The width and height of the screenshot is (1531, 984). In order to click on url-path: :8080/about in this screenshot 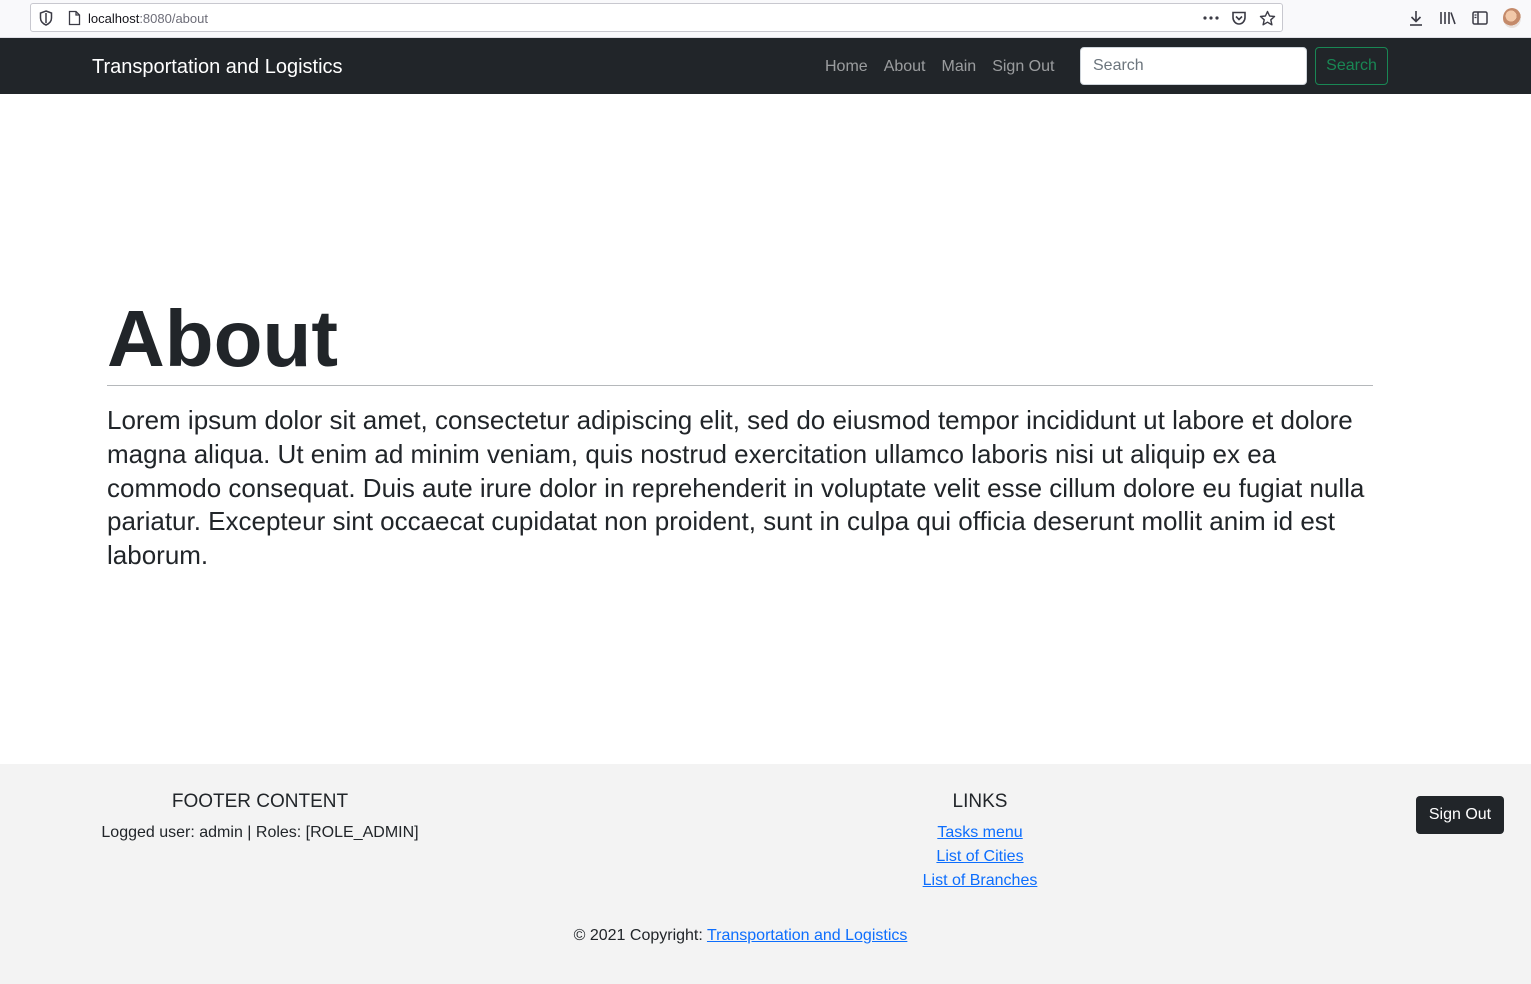, I will do `click(173, 18)`.